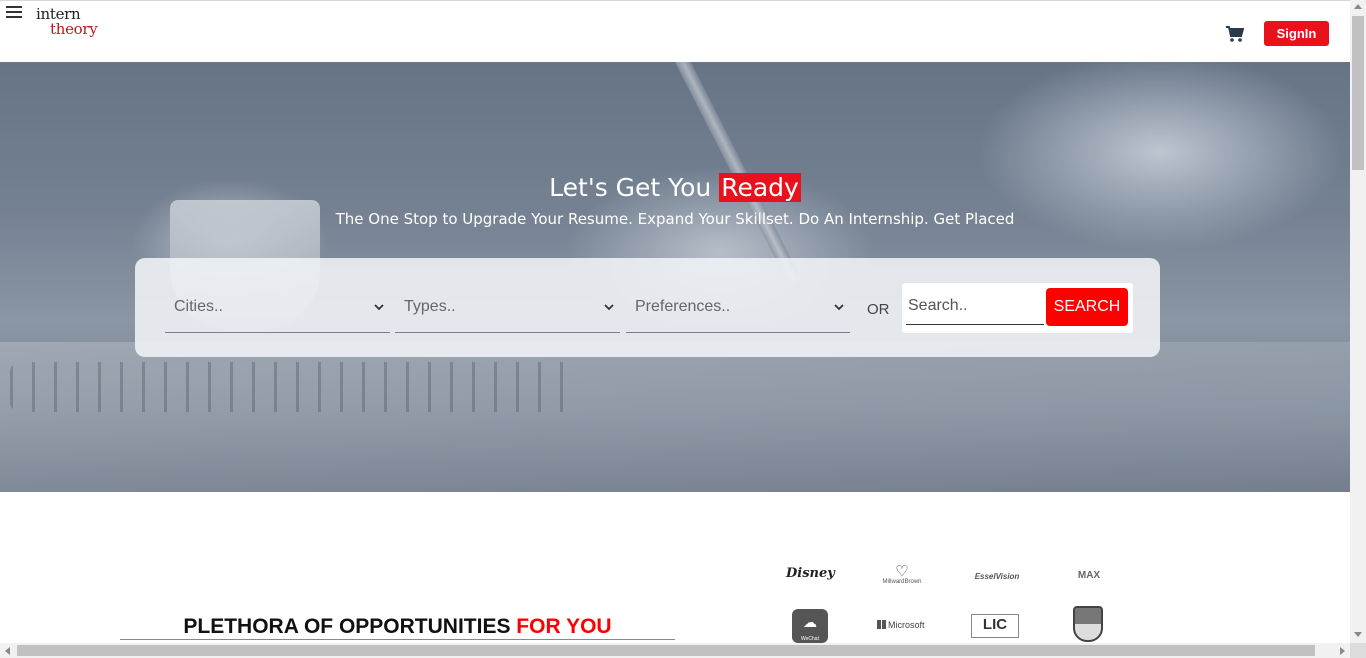  I want to click on top-navbar: intern theory SignIn, so click(675, 31).